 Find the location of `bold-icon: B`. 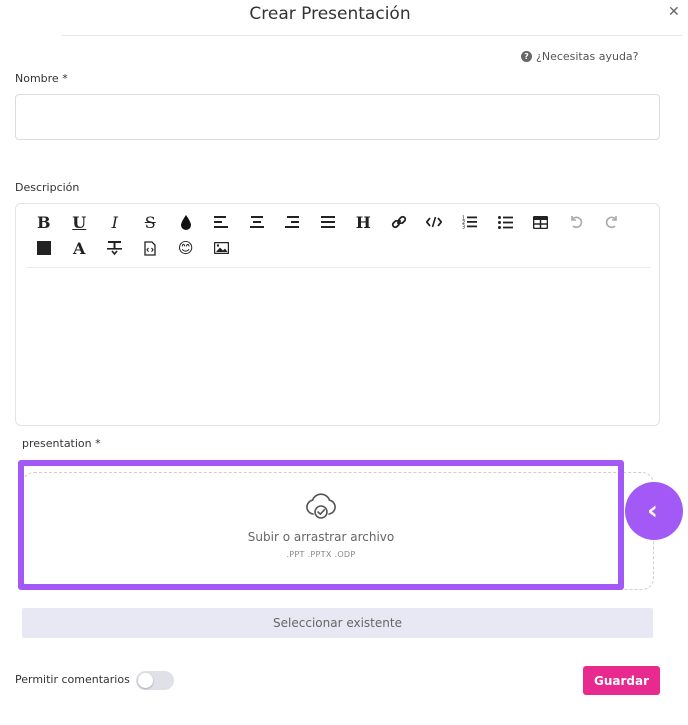

bold-icon: B is located at coordinates (44, 222).